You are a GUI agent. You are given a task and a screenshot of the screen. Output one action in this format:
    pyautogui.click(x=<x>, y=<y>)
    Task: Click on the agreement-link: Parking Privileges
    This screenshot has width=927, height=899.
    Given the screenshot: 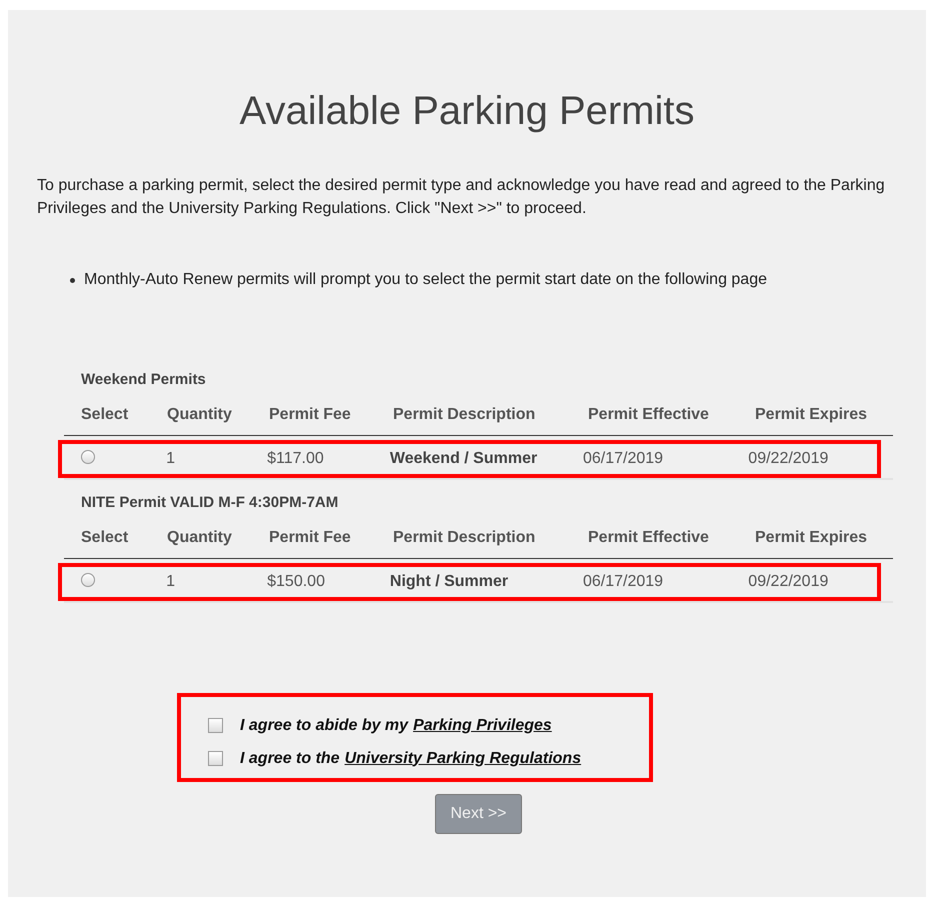 What is the action you would take?
    pyautogui.click(x=482, y=725)
    